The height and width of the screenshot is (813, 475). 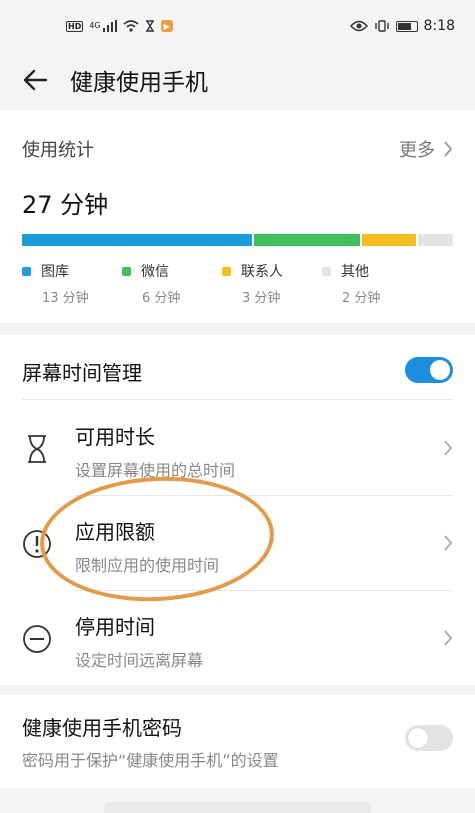 What do you see at coordinates (429, 738) in the screenshot?
I see `password-toggle` at bounding box center [429, 738].